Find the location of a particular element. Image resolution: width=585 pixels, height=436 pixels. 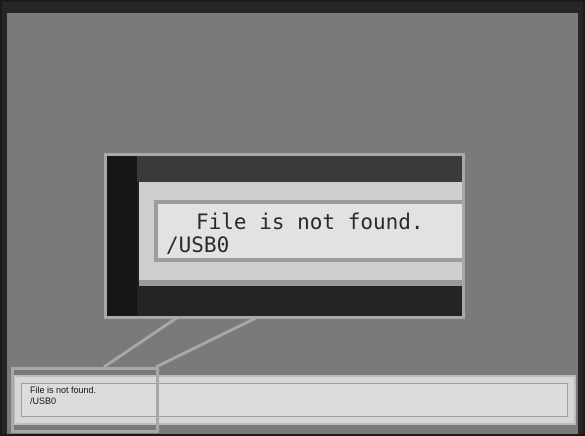

magnified-lcd: File is not found. /USB0 is located at coordinates (300, 234).